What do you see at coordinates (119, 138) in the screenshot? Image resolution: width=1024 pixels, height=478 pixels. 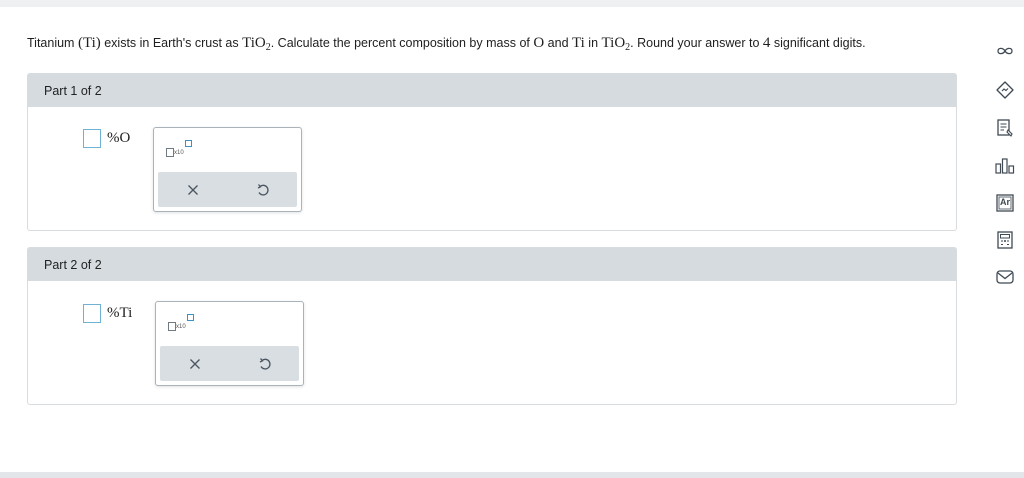 I see `percent-o-unit: %O` at bounding box center [119, 138].